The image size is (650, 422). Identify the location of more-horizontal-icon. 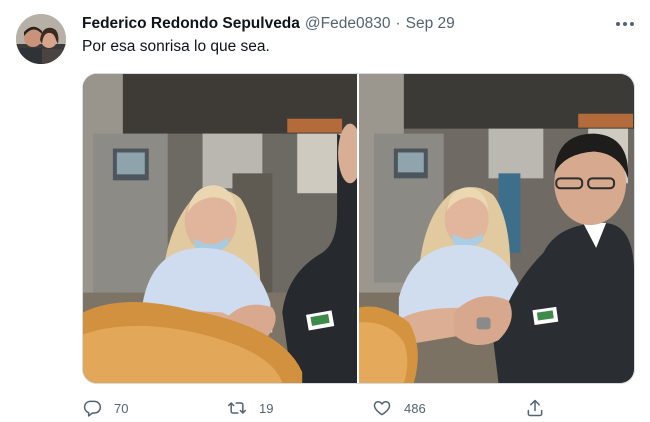
(618, 24).